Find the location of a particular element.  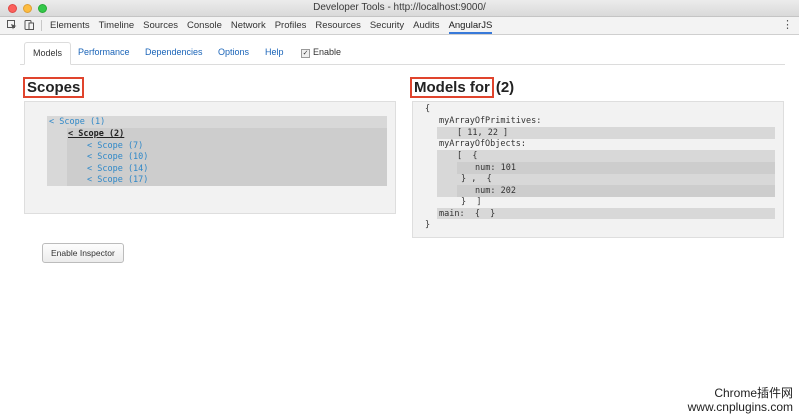

tab-models: Models is located at coordinates (48, 53).